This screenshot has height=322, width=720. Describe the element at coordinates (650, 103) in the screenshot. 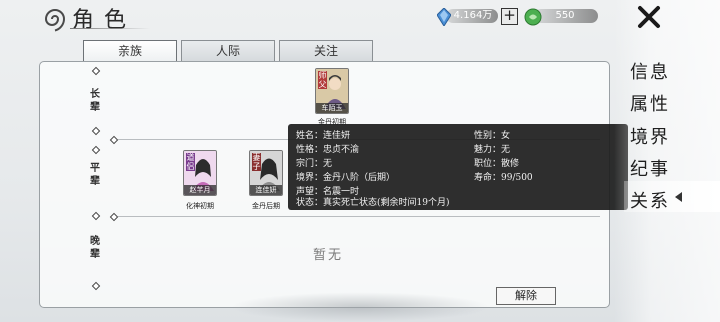

I see `sidebar-item-attributes: 属性` at that location.